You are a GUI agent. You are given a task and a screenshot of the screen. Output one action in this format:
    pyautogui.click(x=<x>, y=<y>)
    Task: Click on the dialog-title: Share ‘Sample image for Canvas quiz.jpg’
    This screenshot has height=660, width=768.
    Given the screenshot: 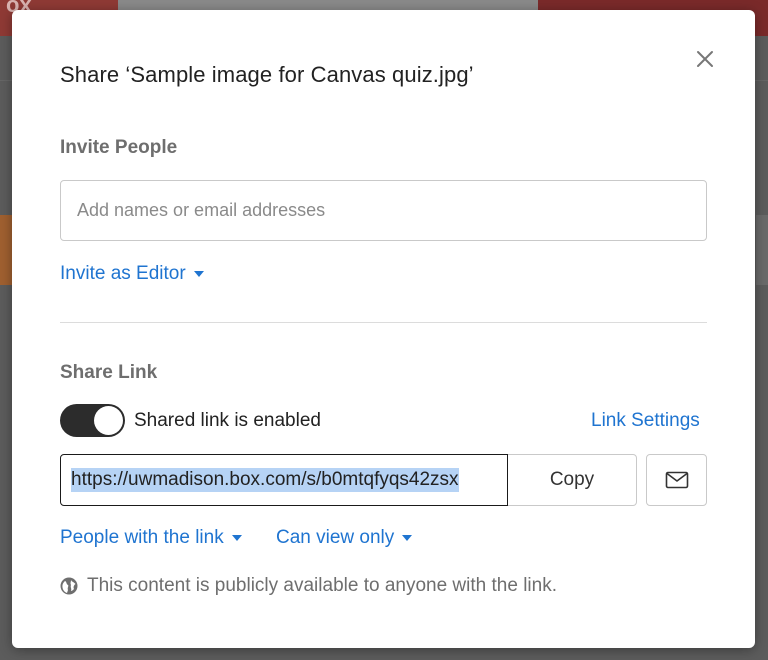 What is the action you would take?
    pyautogui.click(x=267, y=74)
    